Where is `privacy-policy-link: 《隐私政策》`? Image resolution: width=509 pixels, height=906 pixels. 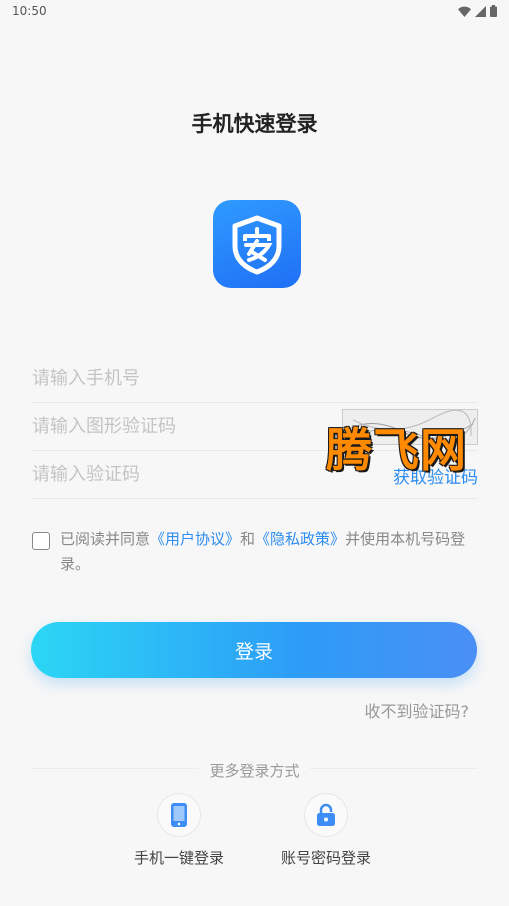 privacy-policy-link: 《隐私政策》 is located at coordinates (300, 539).